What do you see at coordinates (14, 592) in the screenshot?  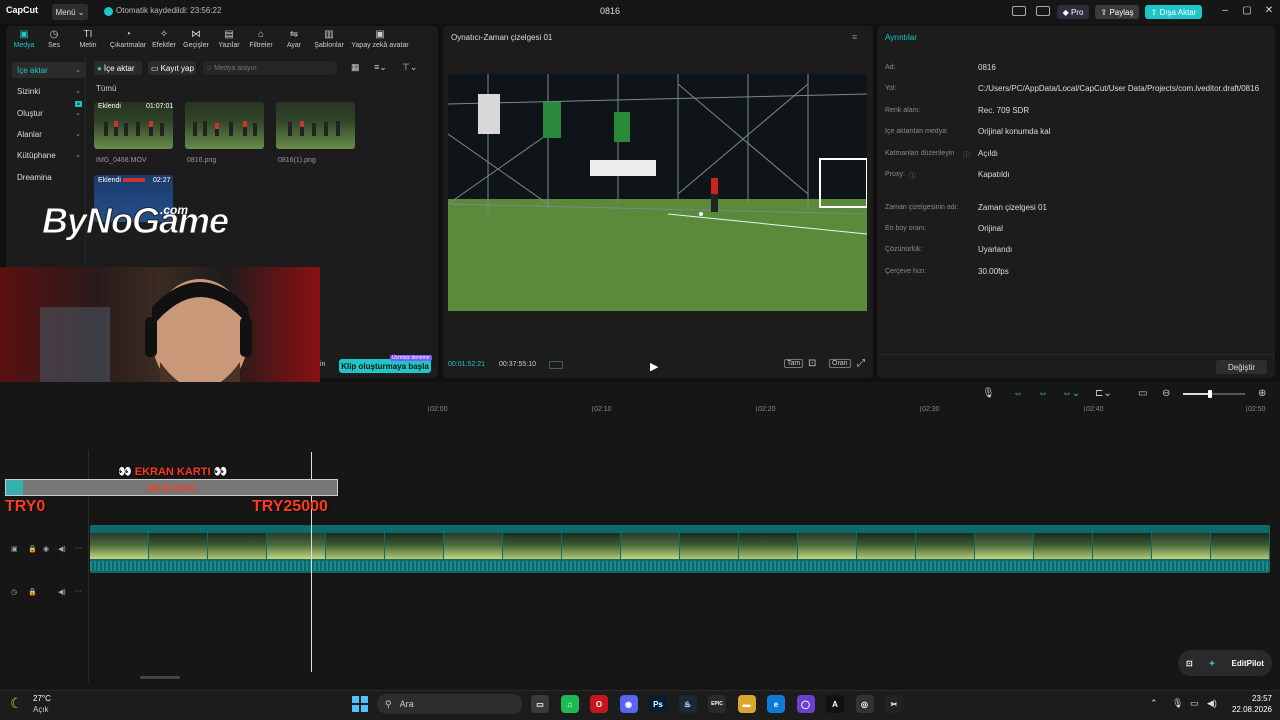 I see `track-audio-icon: ◷` at bounding box center [14, 592].